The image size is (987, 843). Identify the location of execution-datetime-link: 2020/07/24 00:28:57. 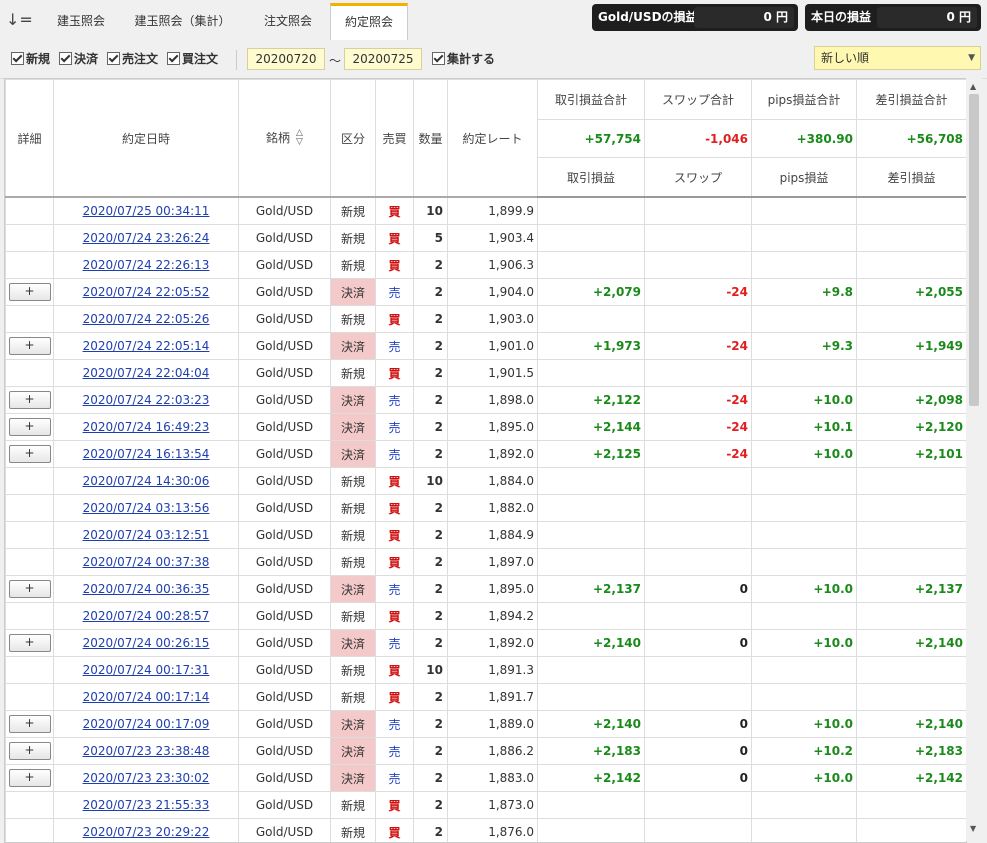
(146, 616).